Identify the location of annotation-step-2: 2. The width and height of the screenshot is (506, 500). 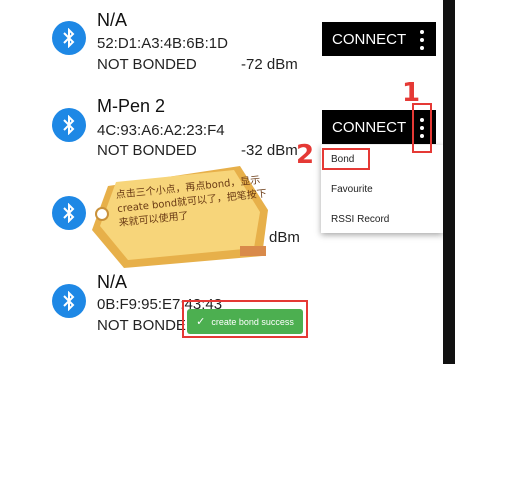
(305, 155).